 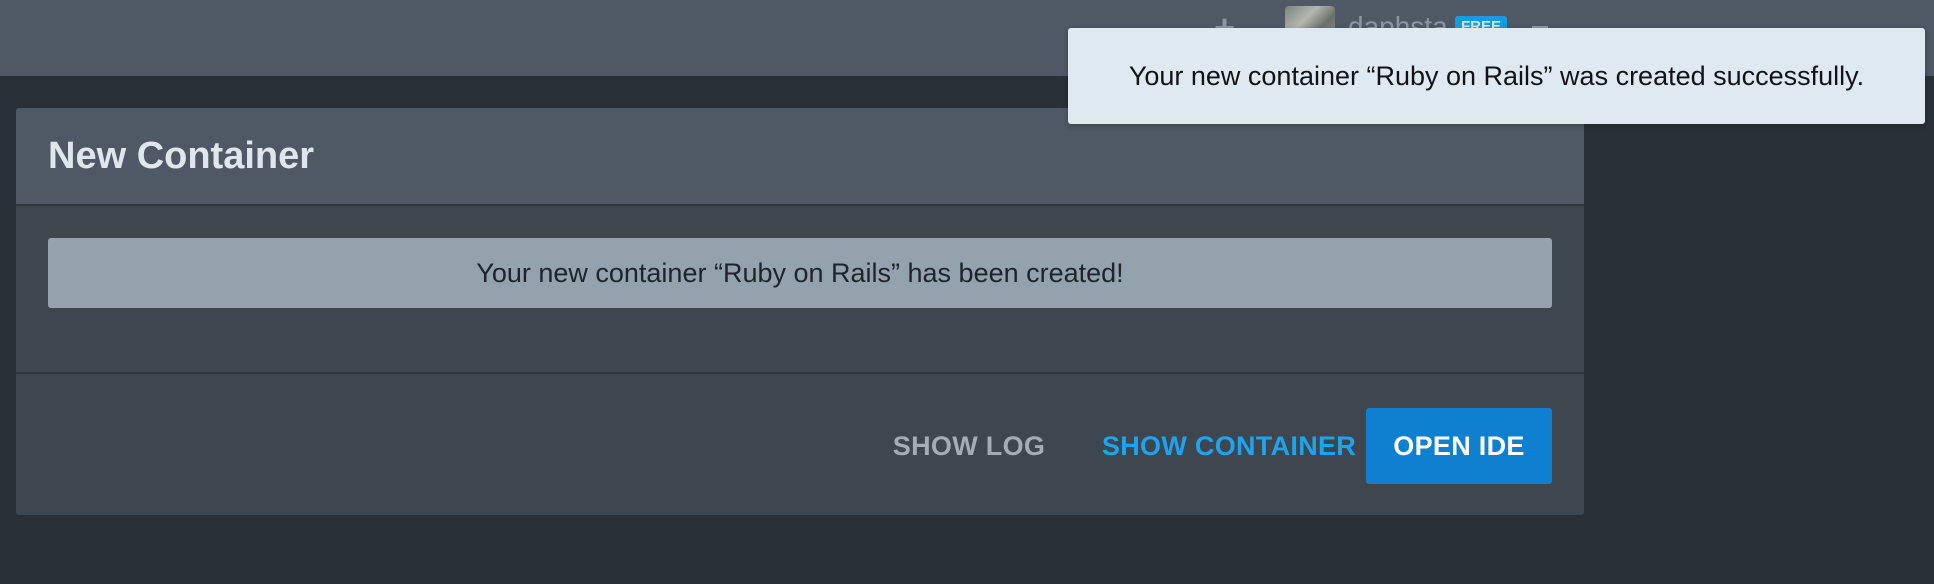 What do you see at coordinates (1459, 446) in the screenshot?
I see `open-ide-button: OPEN IDE` at bounding box center [1459, 446].